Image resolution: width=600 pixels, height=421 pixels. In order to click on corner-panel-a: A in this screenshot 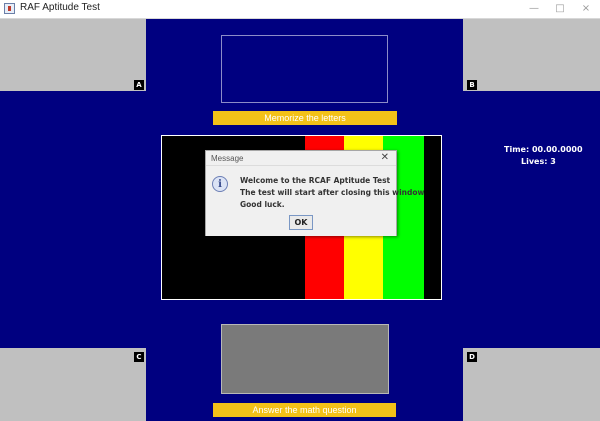, I will do `click(73, 55)`.